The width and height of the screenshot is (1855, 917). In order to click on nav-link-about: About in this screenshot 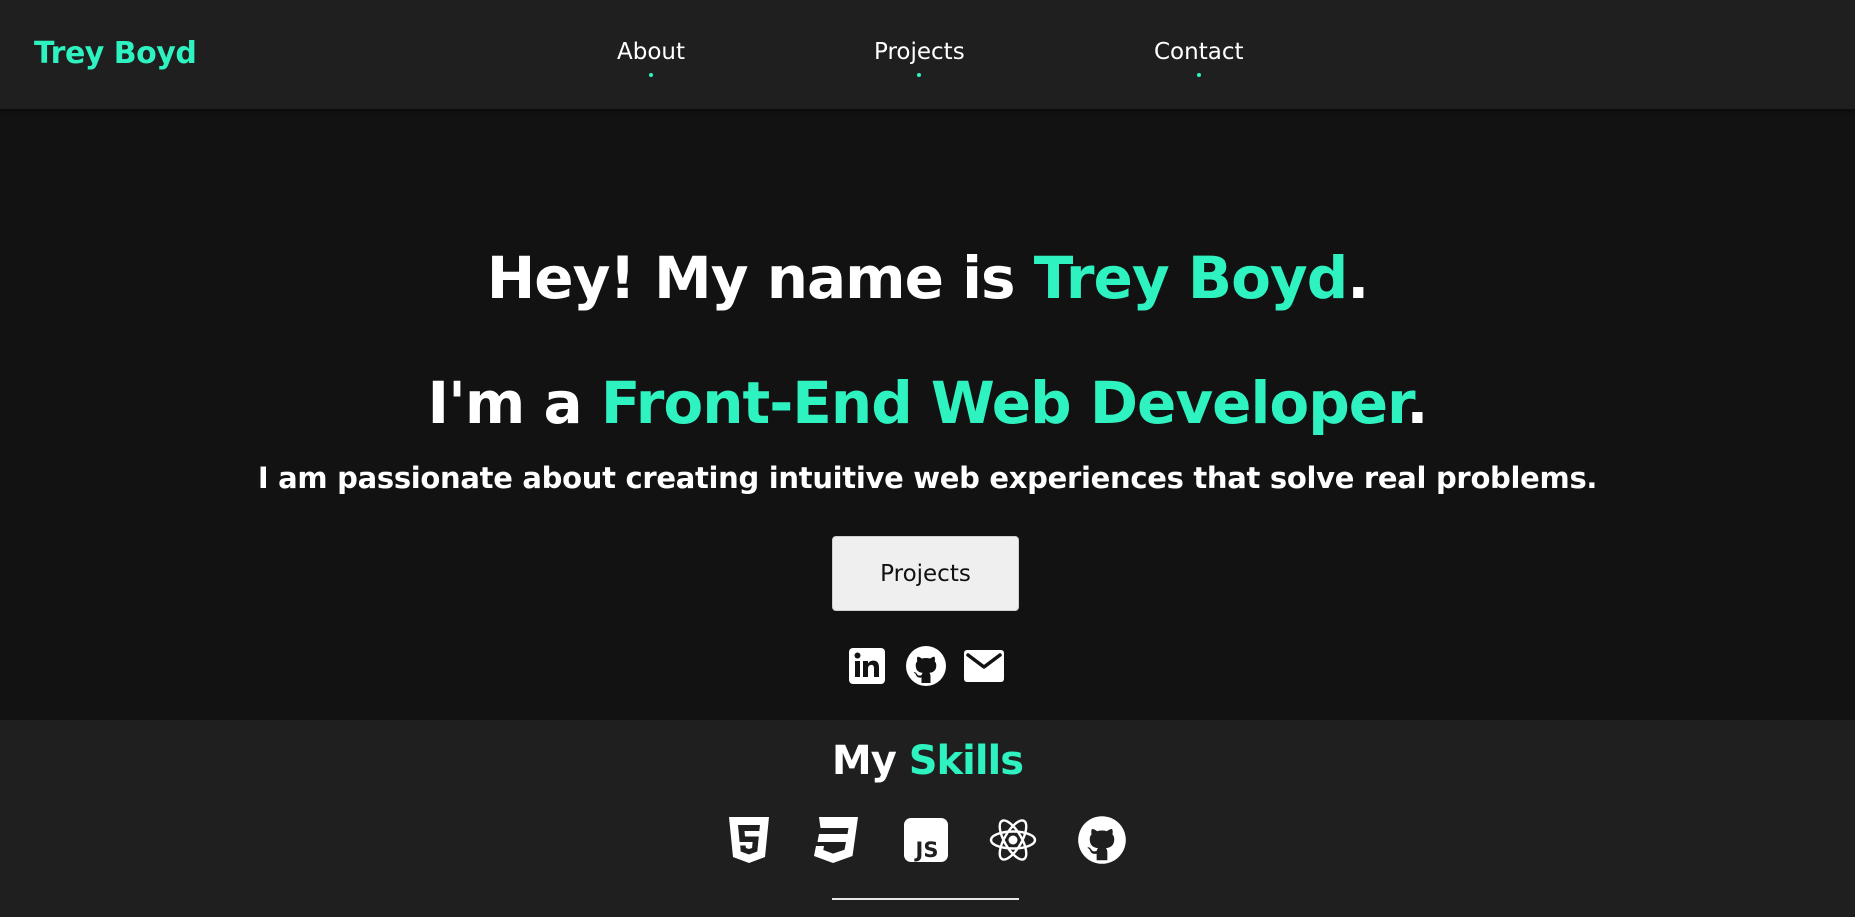, I will do `click(651, 58)`.